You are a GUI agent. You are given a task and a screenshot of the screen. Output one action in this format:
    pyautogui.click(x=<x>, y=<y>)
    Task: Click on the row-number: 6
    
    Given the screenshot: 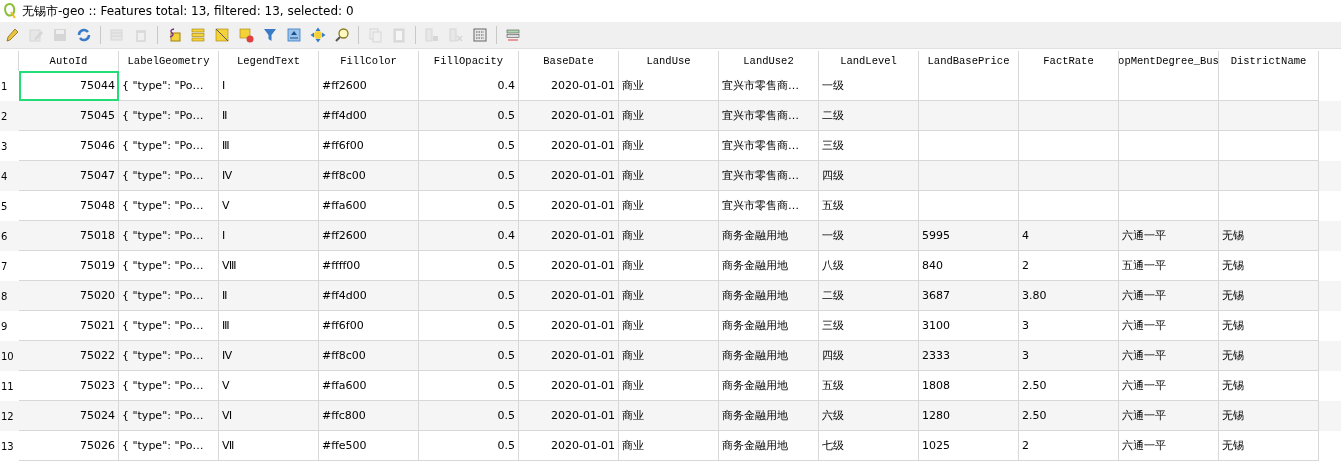 What is the action you would take?
    pyautogui.click(x=9, y=236)
    